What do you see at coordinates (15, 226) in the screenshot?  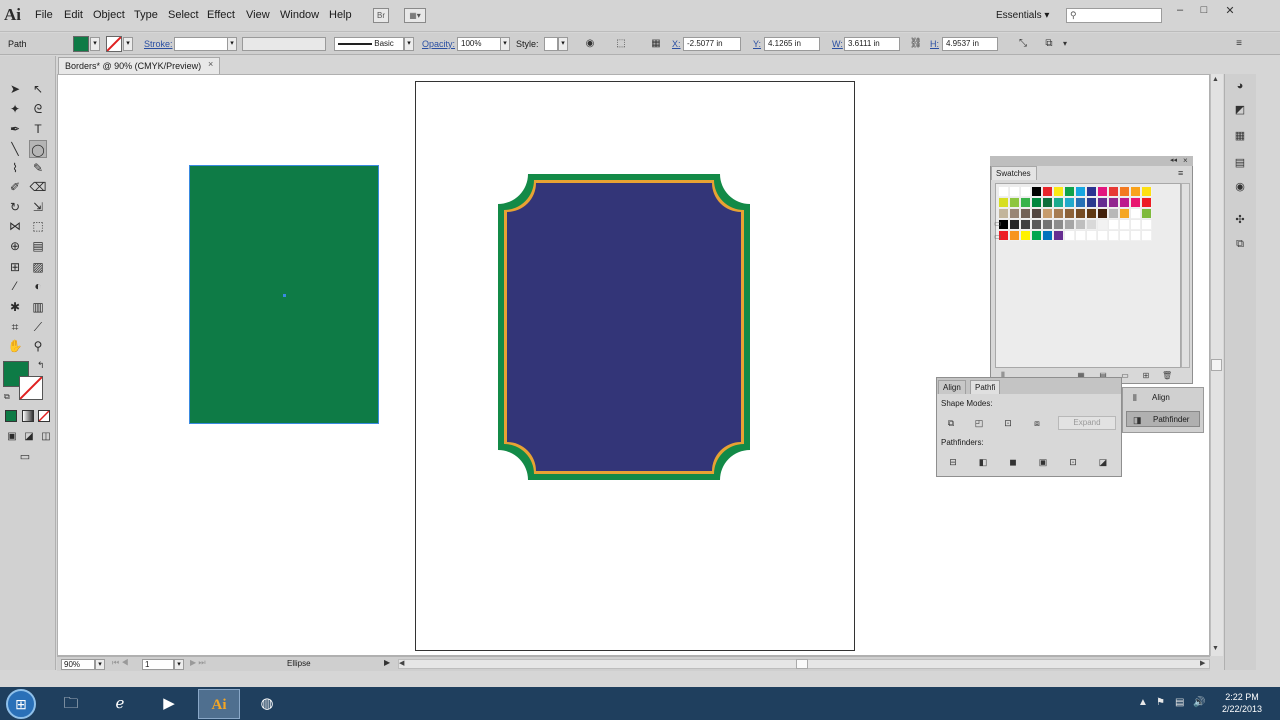 I see `width-tool-icon: ⋈` at bounding box center [15, 226].